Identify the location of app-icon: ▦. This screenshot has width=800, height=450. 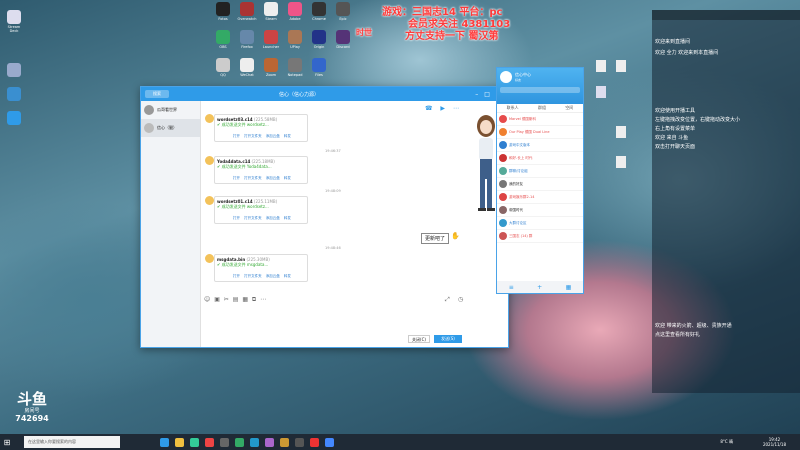
(569, 287).